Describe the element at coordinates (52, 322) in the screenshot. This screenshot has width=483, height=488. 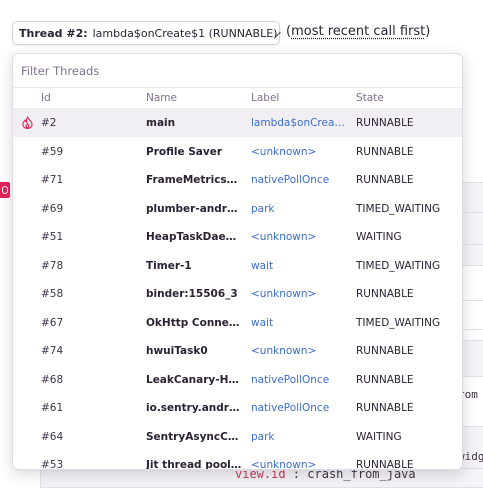
I see `thread-id: #67` at that location.